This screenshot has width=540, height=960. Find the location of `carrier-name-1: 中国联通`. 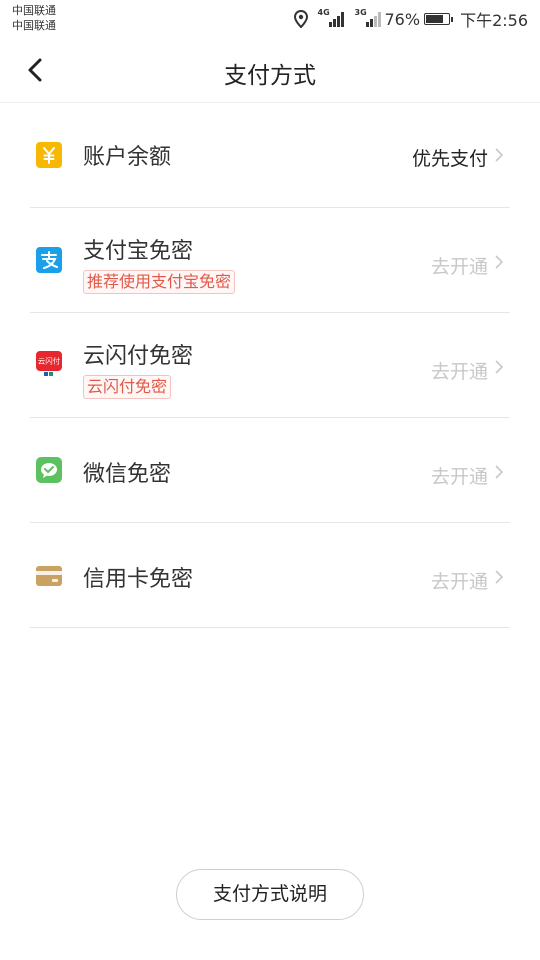

carrier-name-1: 中国联通 is located at coordinates (34, 10).